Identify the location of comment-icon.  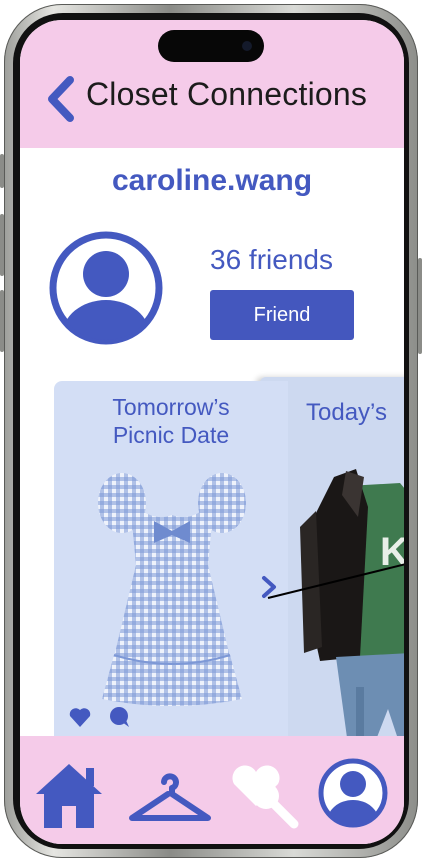
(119, 717).